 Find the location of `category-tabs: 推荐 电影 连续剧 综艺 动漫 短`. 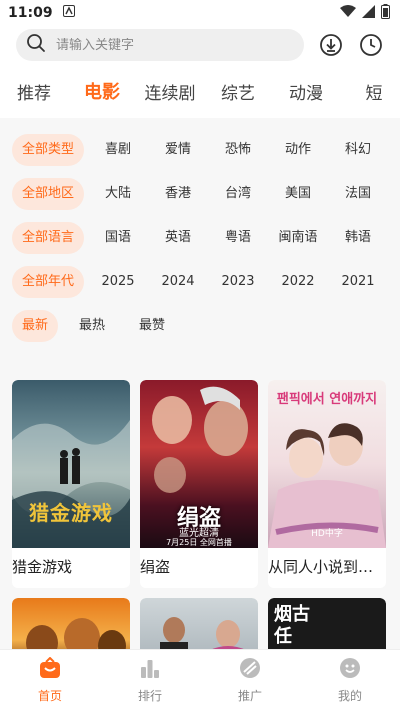

category-tabs: 推荐 电影 连续剧 综艺 动漫 短 is located at coordinates (200, 91).